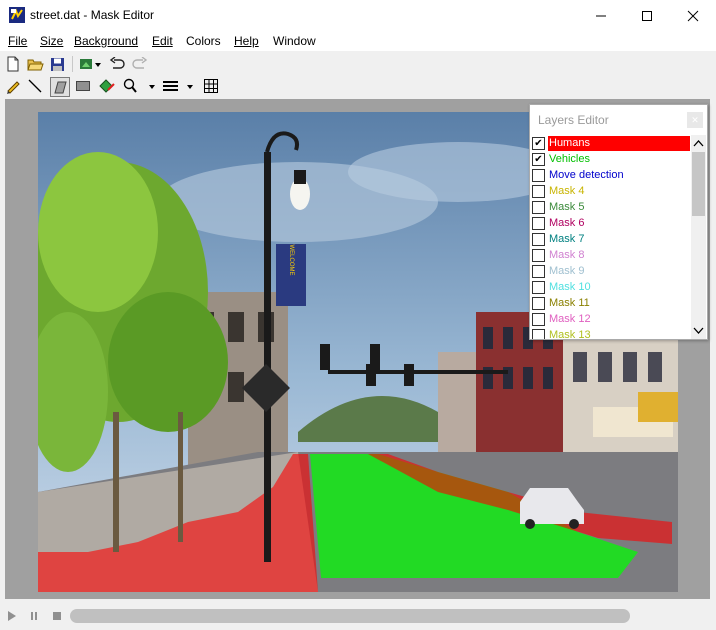 This screenshot has width=716, height=630. I want to click on layer-name: Move detection, so click(586, 174).